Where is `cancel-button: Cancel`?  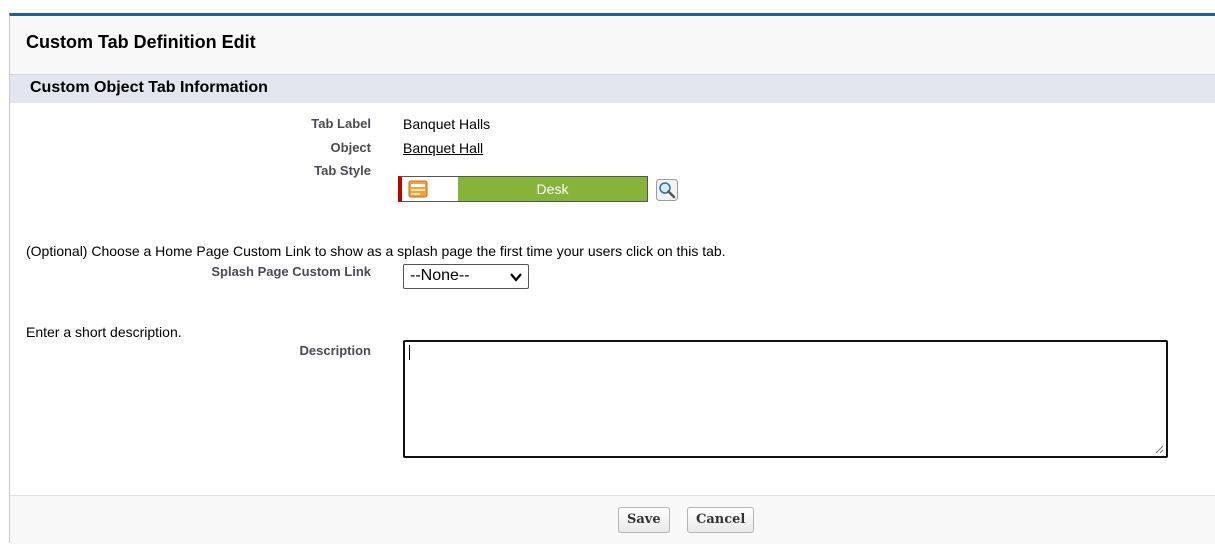
cancel-button: Cancel is located at coordinates (721, 520).